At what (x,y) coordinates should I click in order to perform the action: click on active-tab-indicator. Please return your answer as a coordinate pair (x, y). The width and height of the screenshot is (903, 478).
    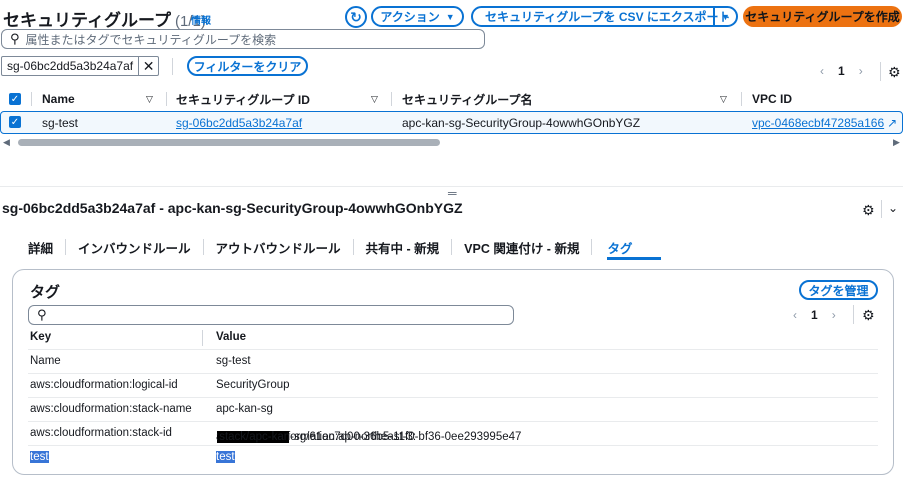
    Looking at the image, I should click on (634, 258).